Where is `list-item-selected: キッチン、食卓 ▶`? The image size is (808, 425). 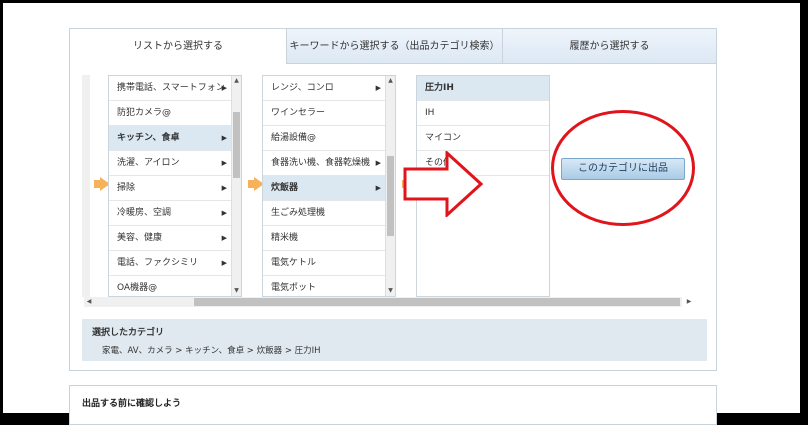 list-item-selected: キッチン、食卓 ▶ is located at coordinates (175, 138).